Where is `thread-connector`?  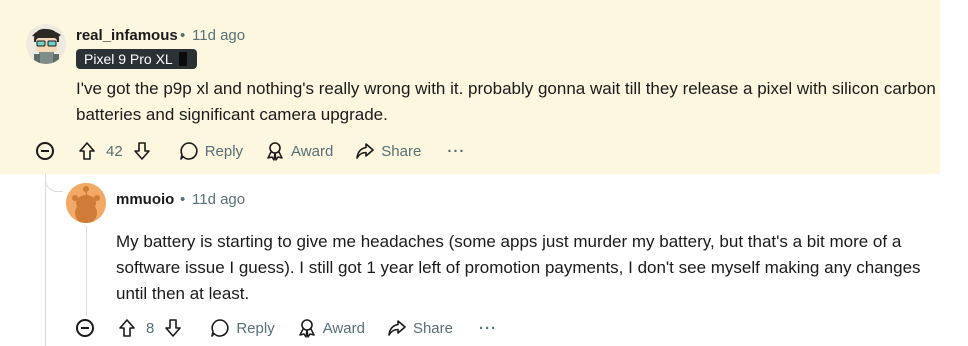 thread-connector is located at coordinates (54, 182).